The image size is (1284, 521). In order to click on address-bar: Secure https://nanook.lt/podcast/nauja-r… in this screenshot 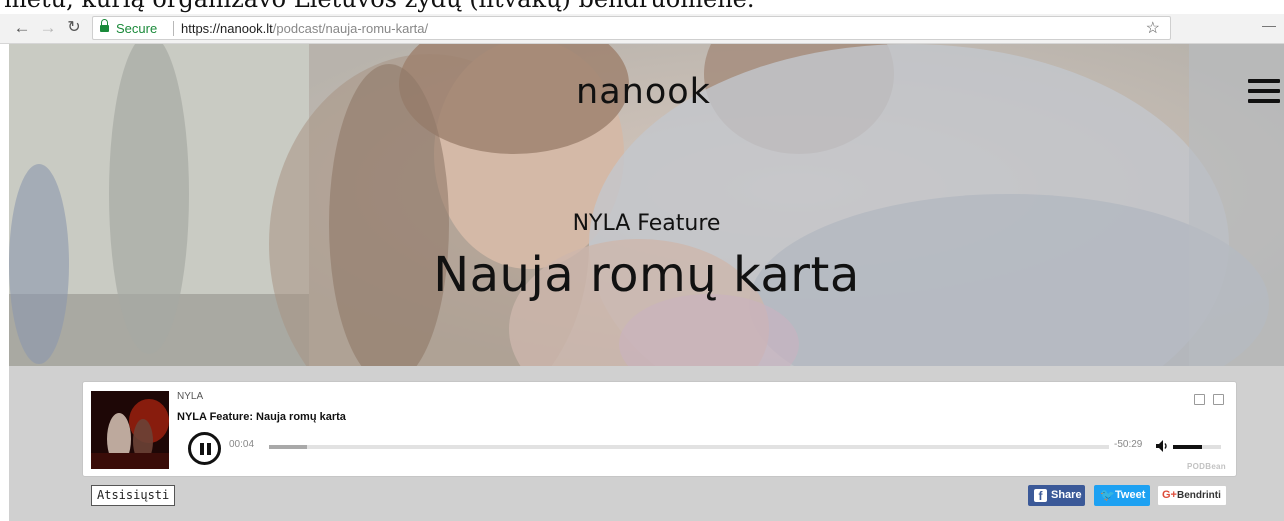, I will do `click(631, 28)`.